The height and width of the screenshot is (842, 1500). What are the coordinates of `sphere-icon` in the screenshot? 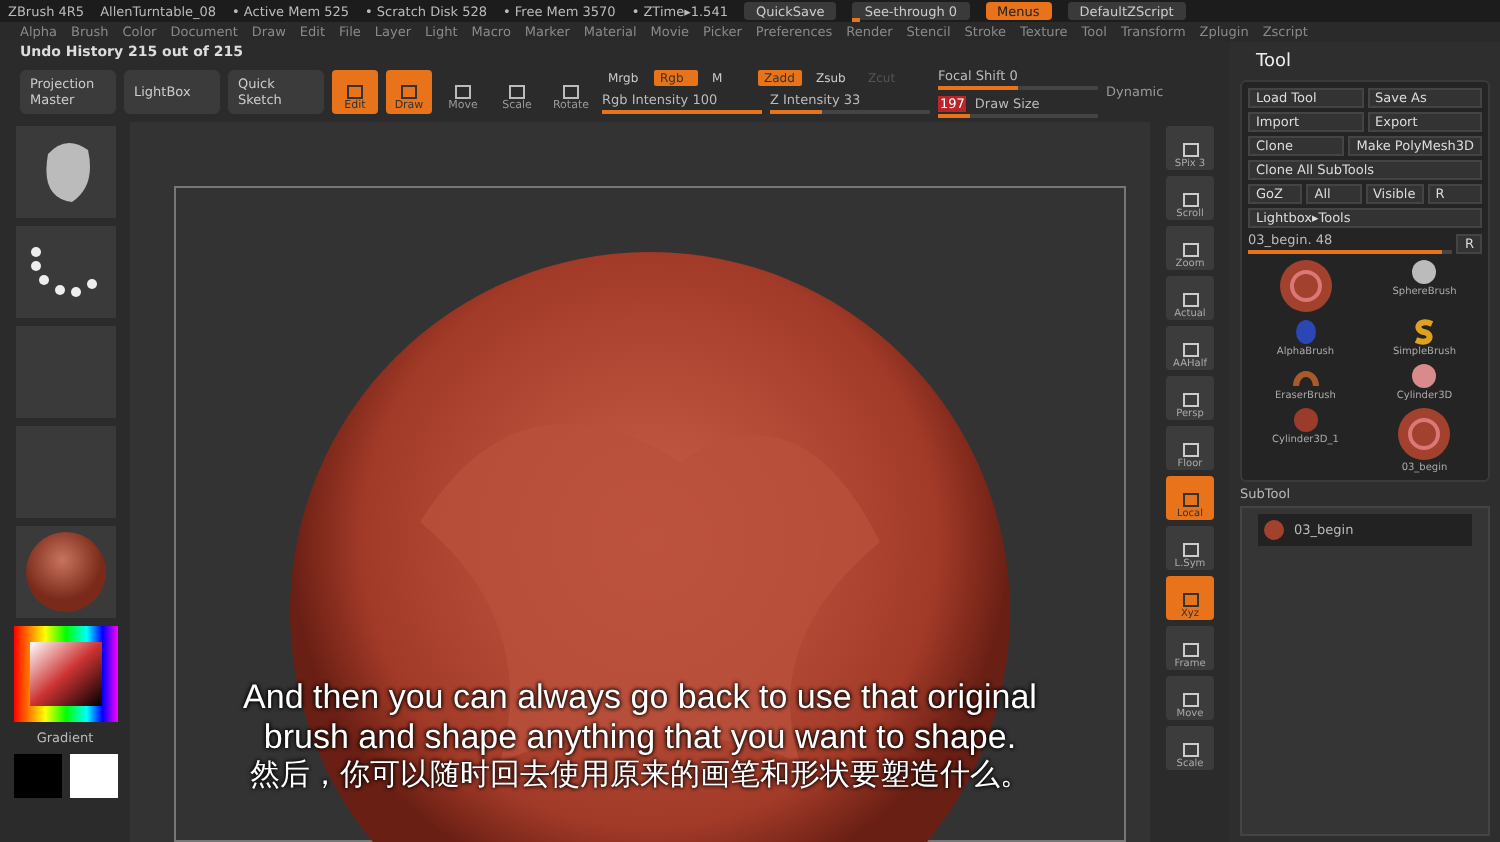 It's located at (1424, 272).